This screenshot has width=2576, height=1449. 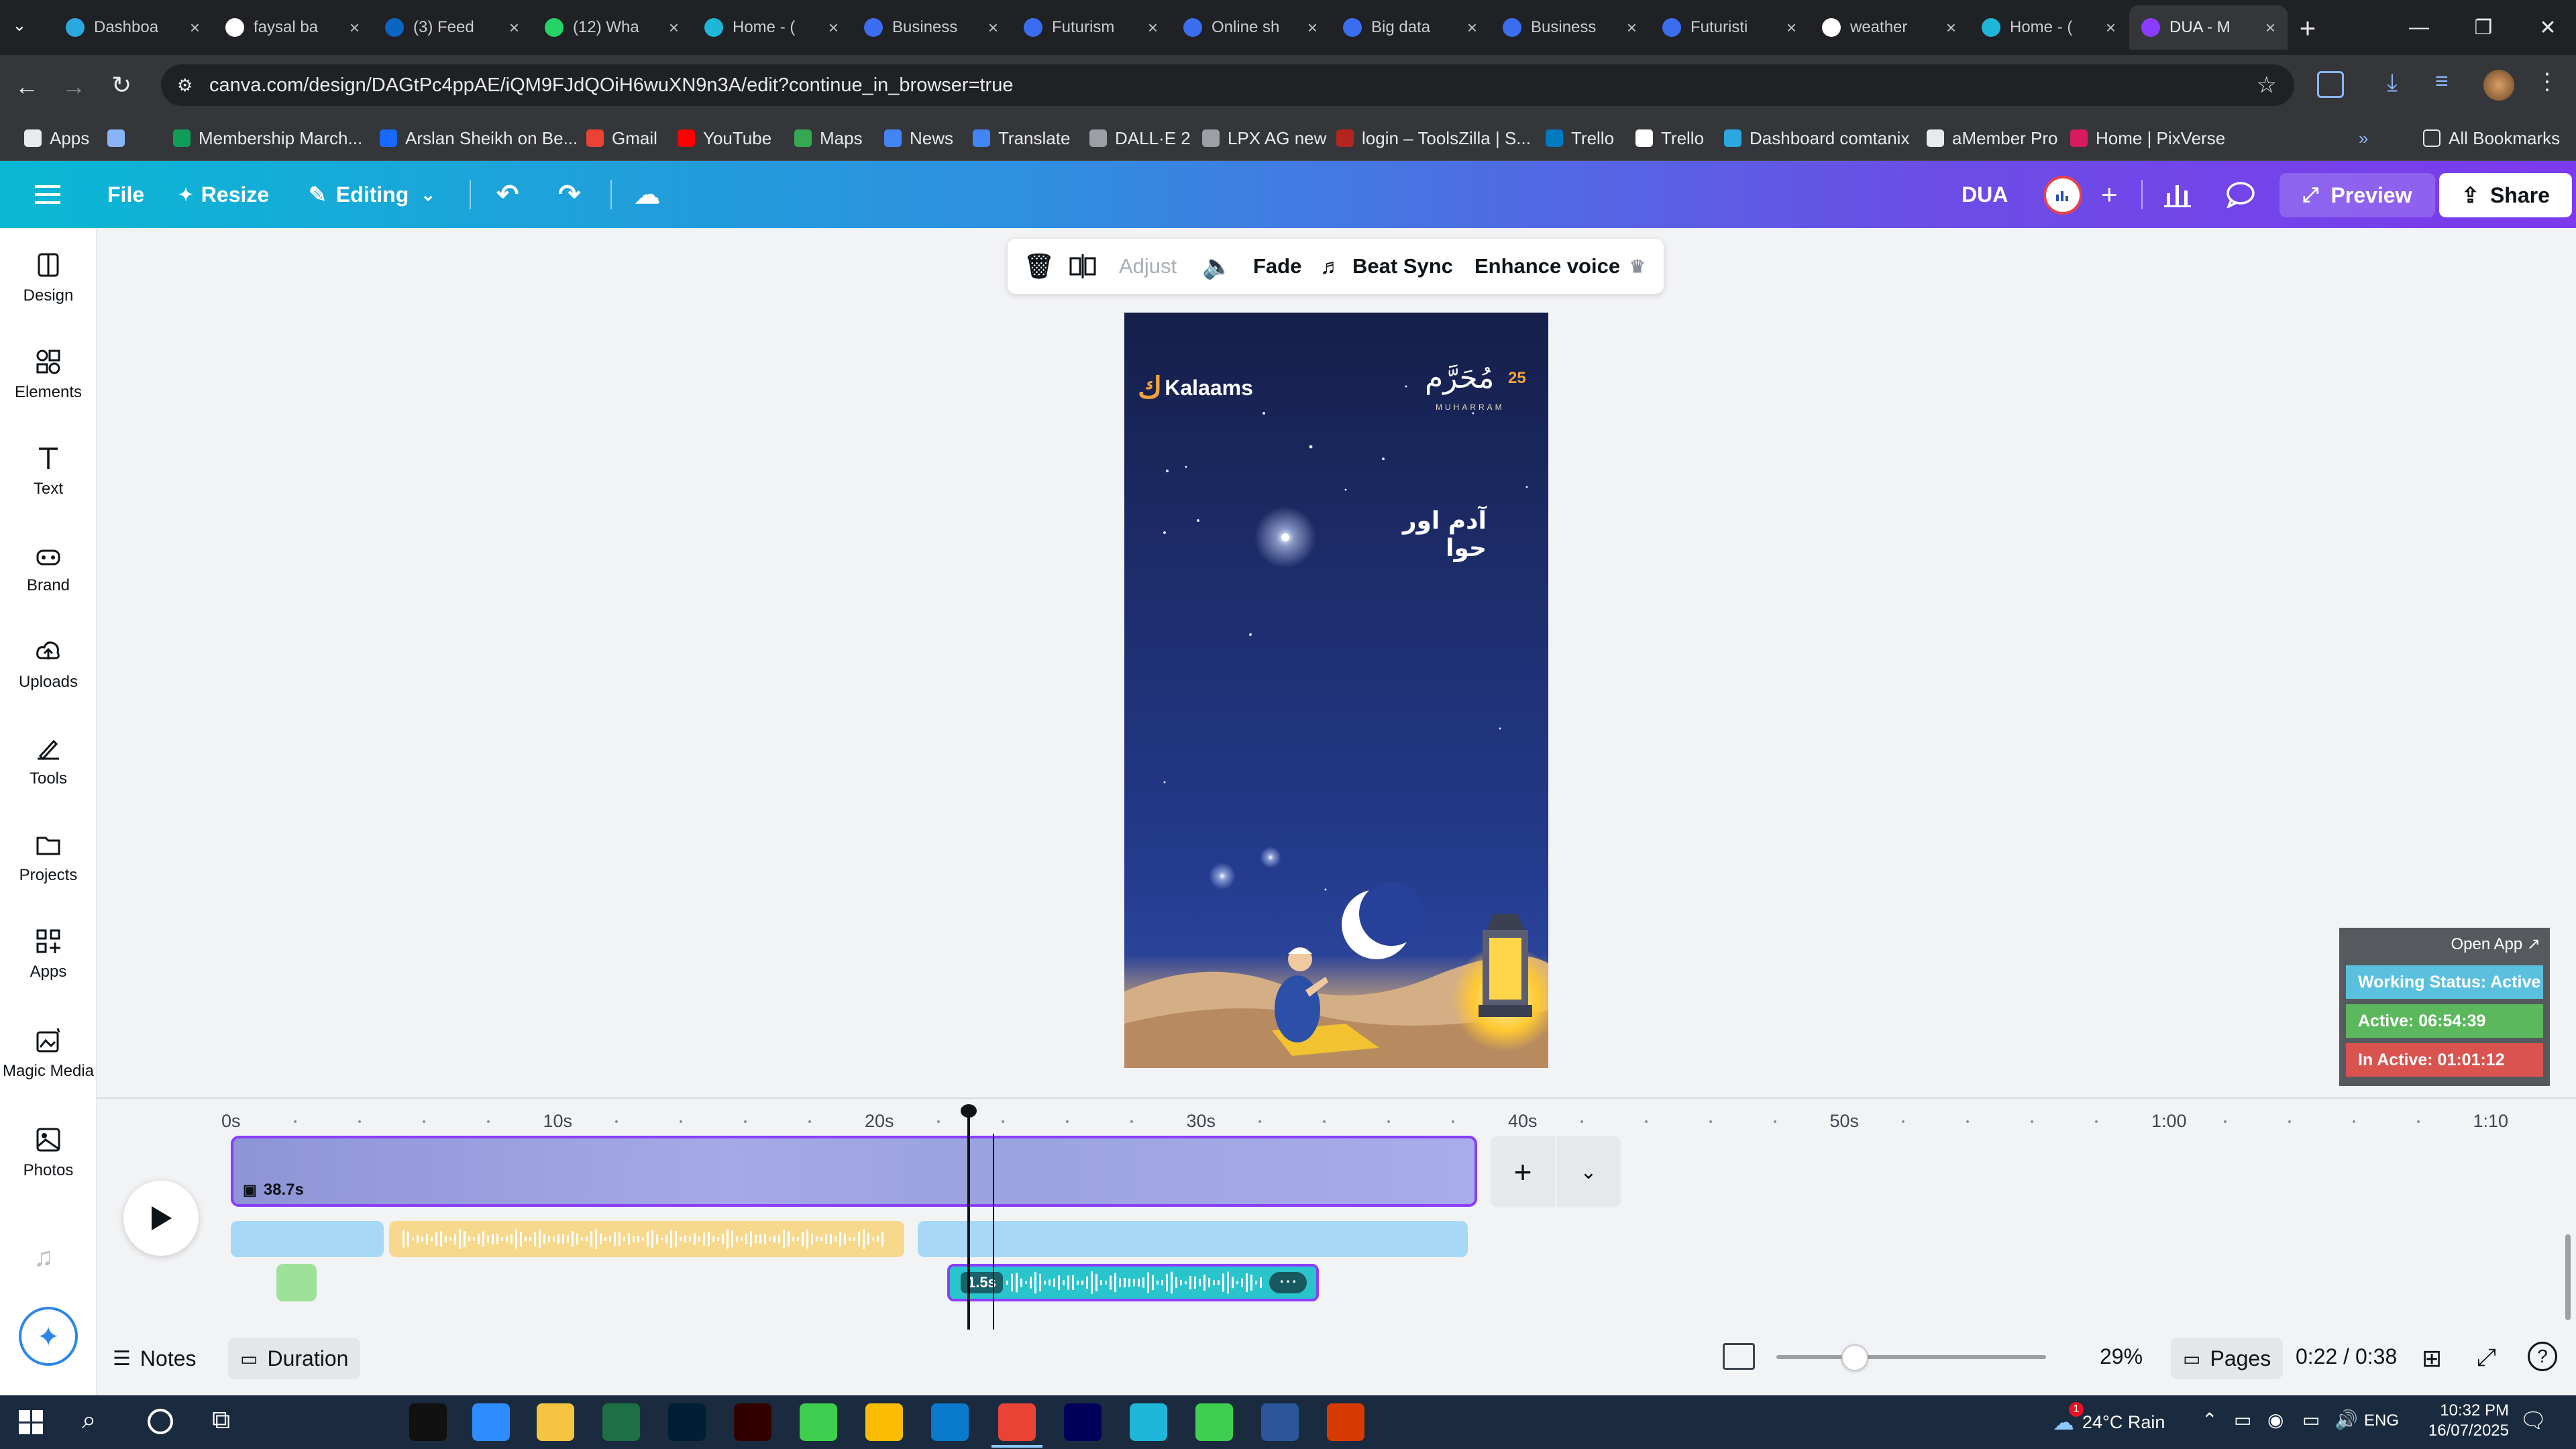 What do you see at coordinates (1816, 138) in the screenshot?
I see `bookmark-item: Dashboard comtanix` at bounding box center [1816, 138].